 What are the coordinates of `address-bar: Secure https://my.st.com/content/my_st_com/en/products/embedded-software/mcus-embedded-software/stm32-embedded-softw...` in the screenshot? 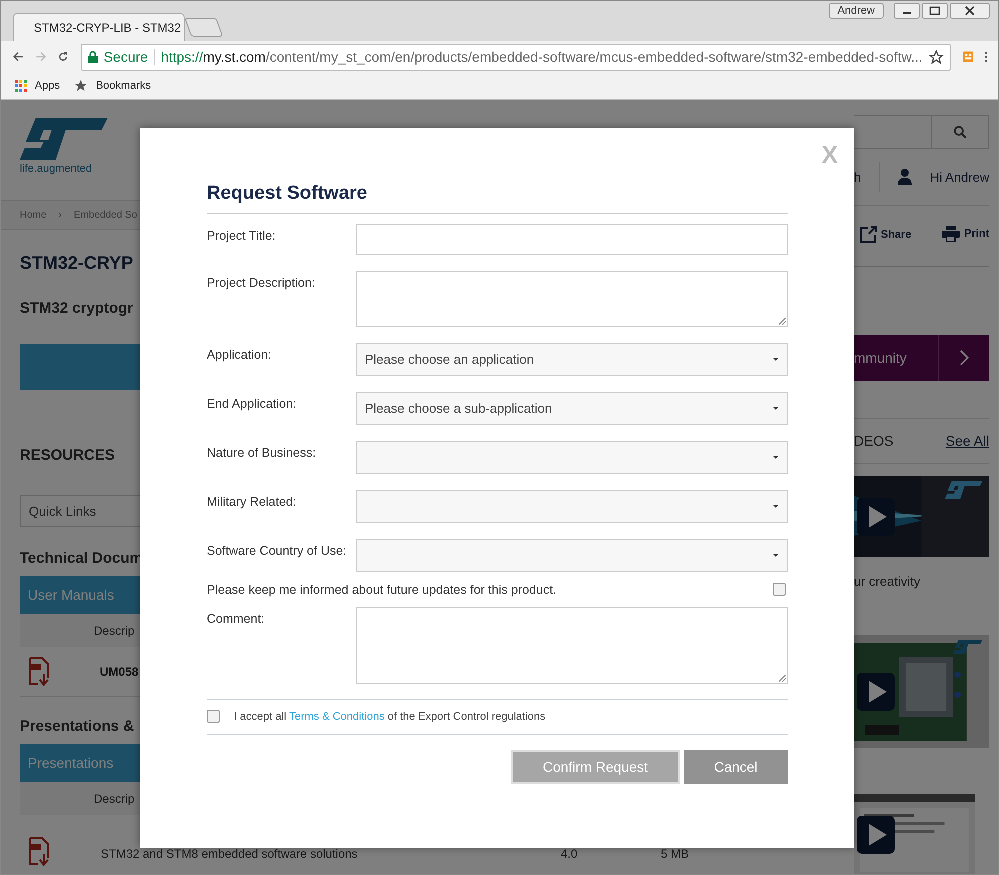 It's located at (515, 57).